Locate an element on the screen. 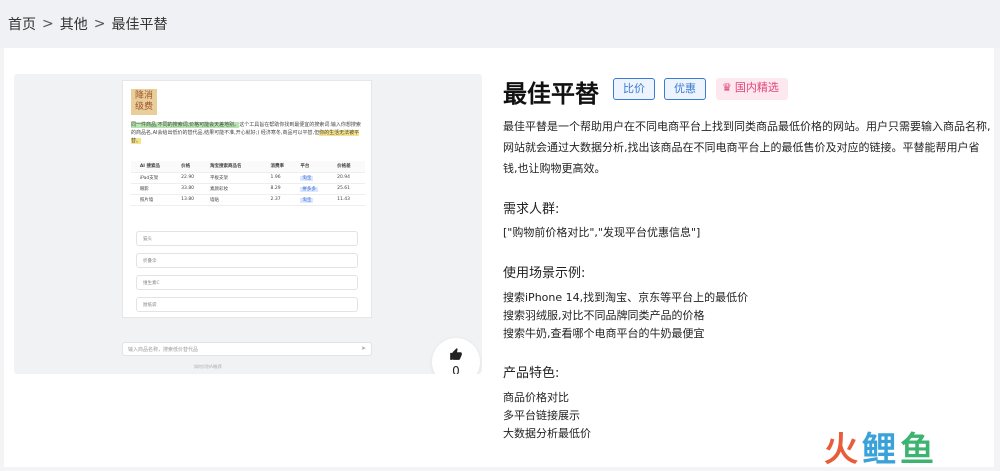 Image resolution: width=1000 pixels, height=471 pixels. thumbs-up-icon is located at coordinates (456, 354).